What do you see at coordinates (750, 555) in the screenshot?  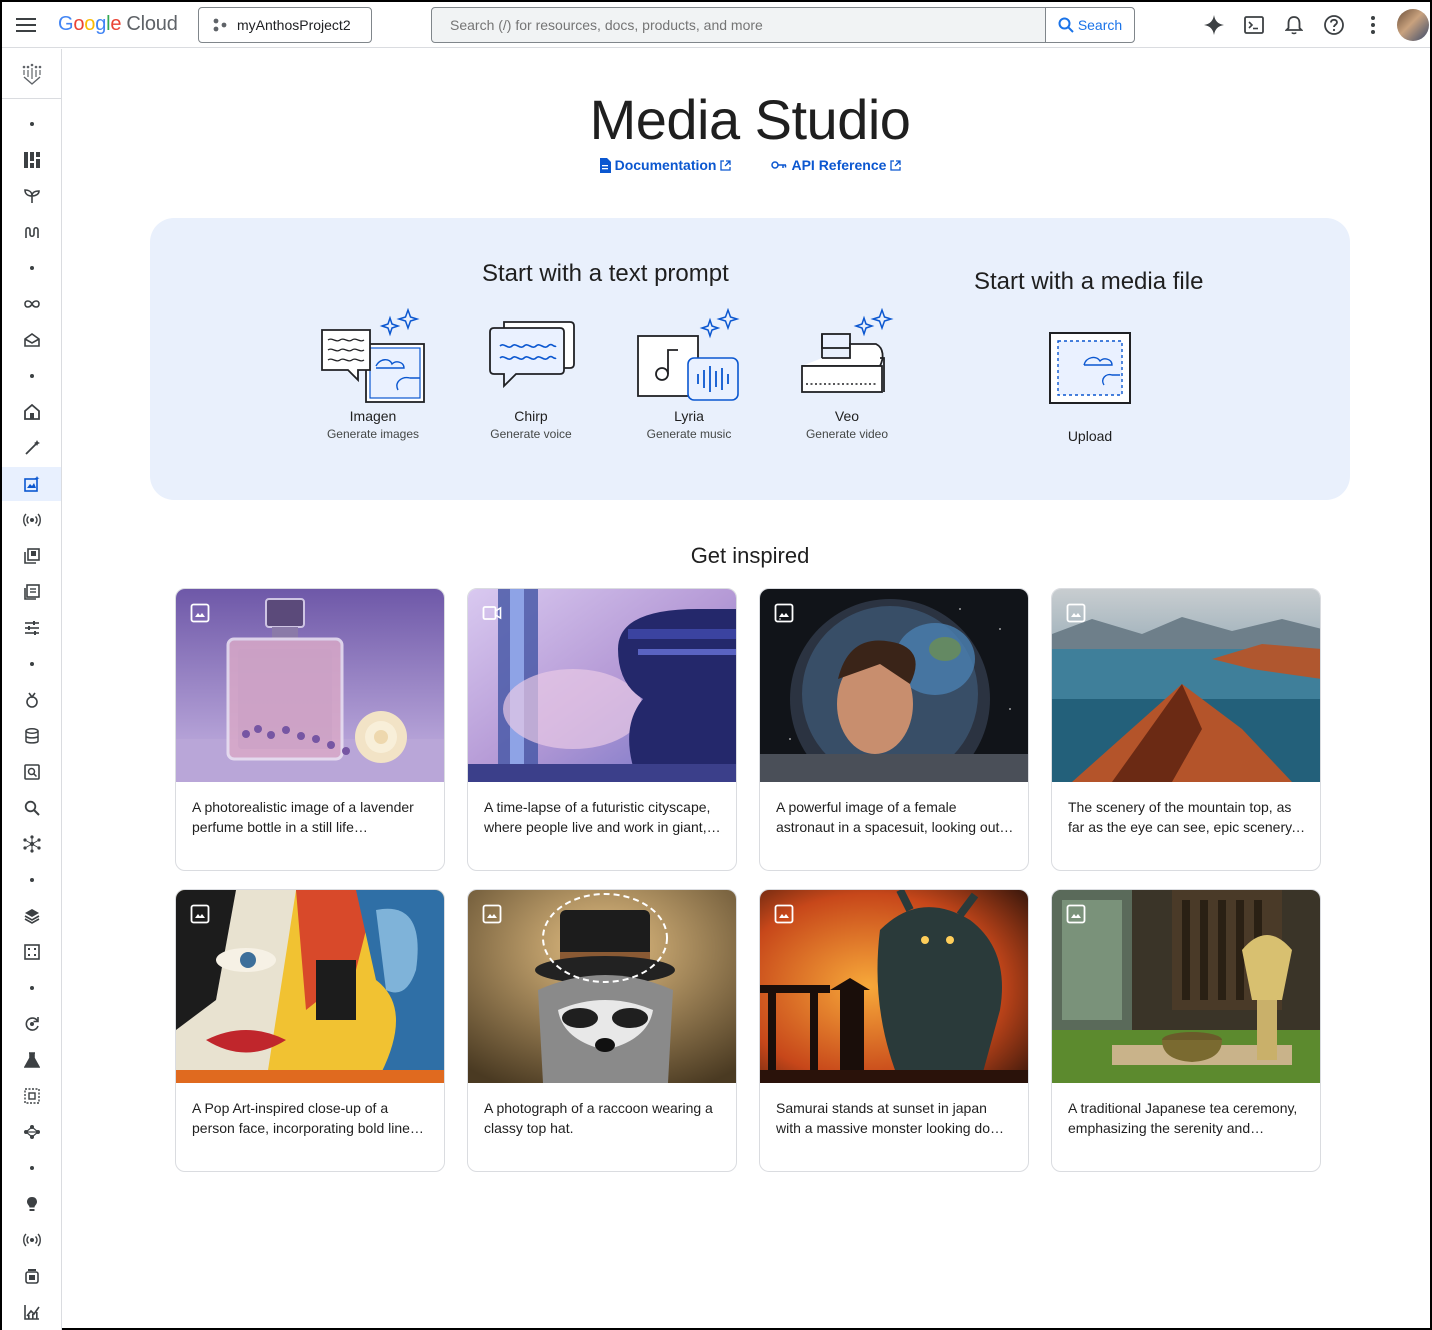 I see `get-inspired-heading: Get inspired` at bounding box center [750, 555].